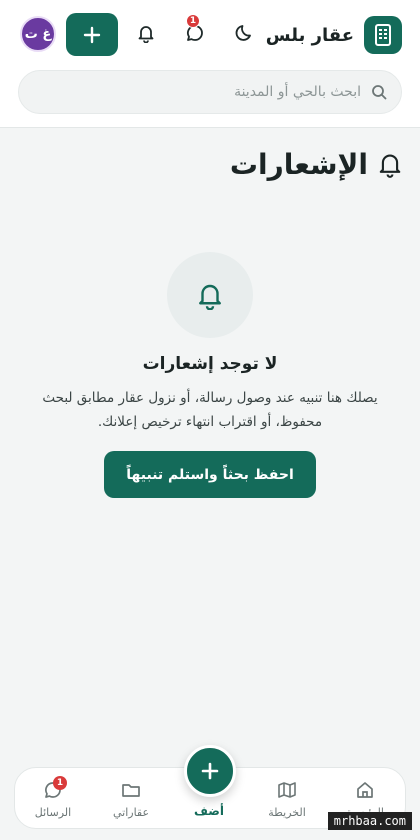  I want to click on save-search-button: احفظ بحثاً واستلم تنبيهاً, so click(210, 474).